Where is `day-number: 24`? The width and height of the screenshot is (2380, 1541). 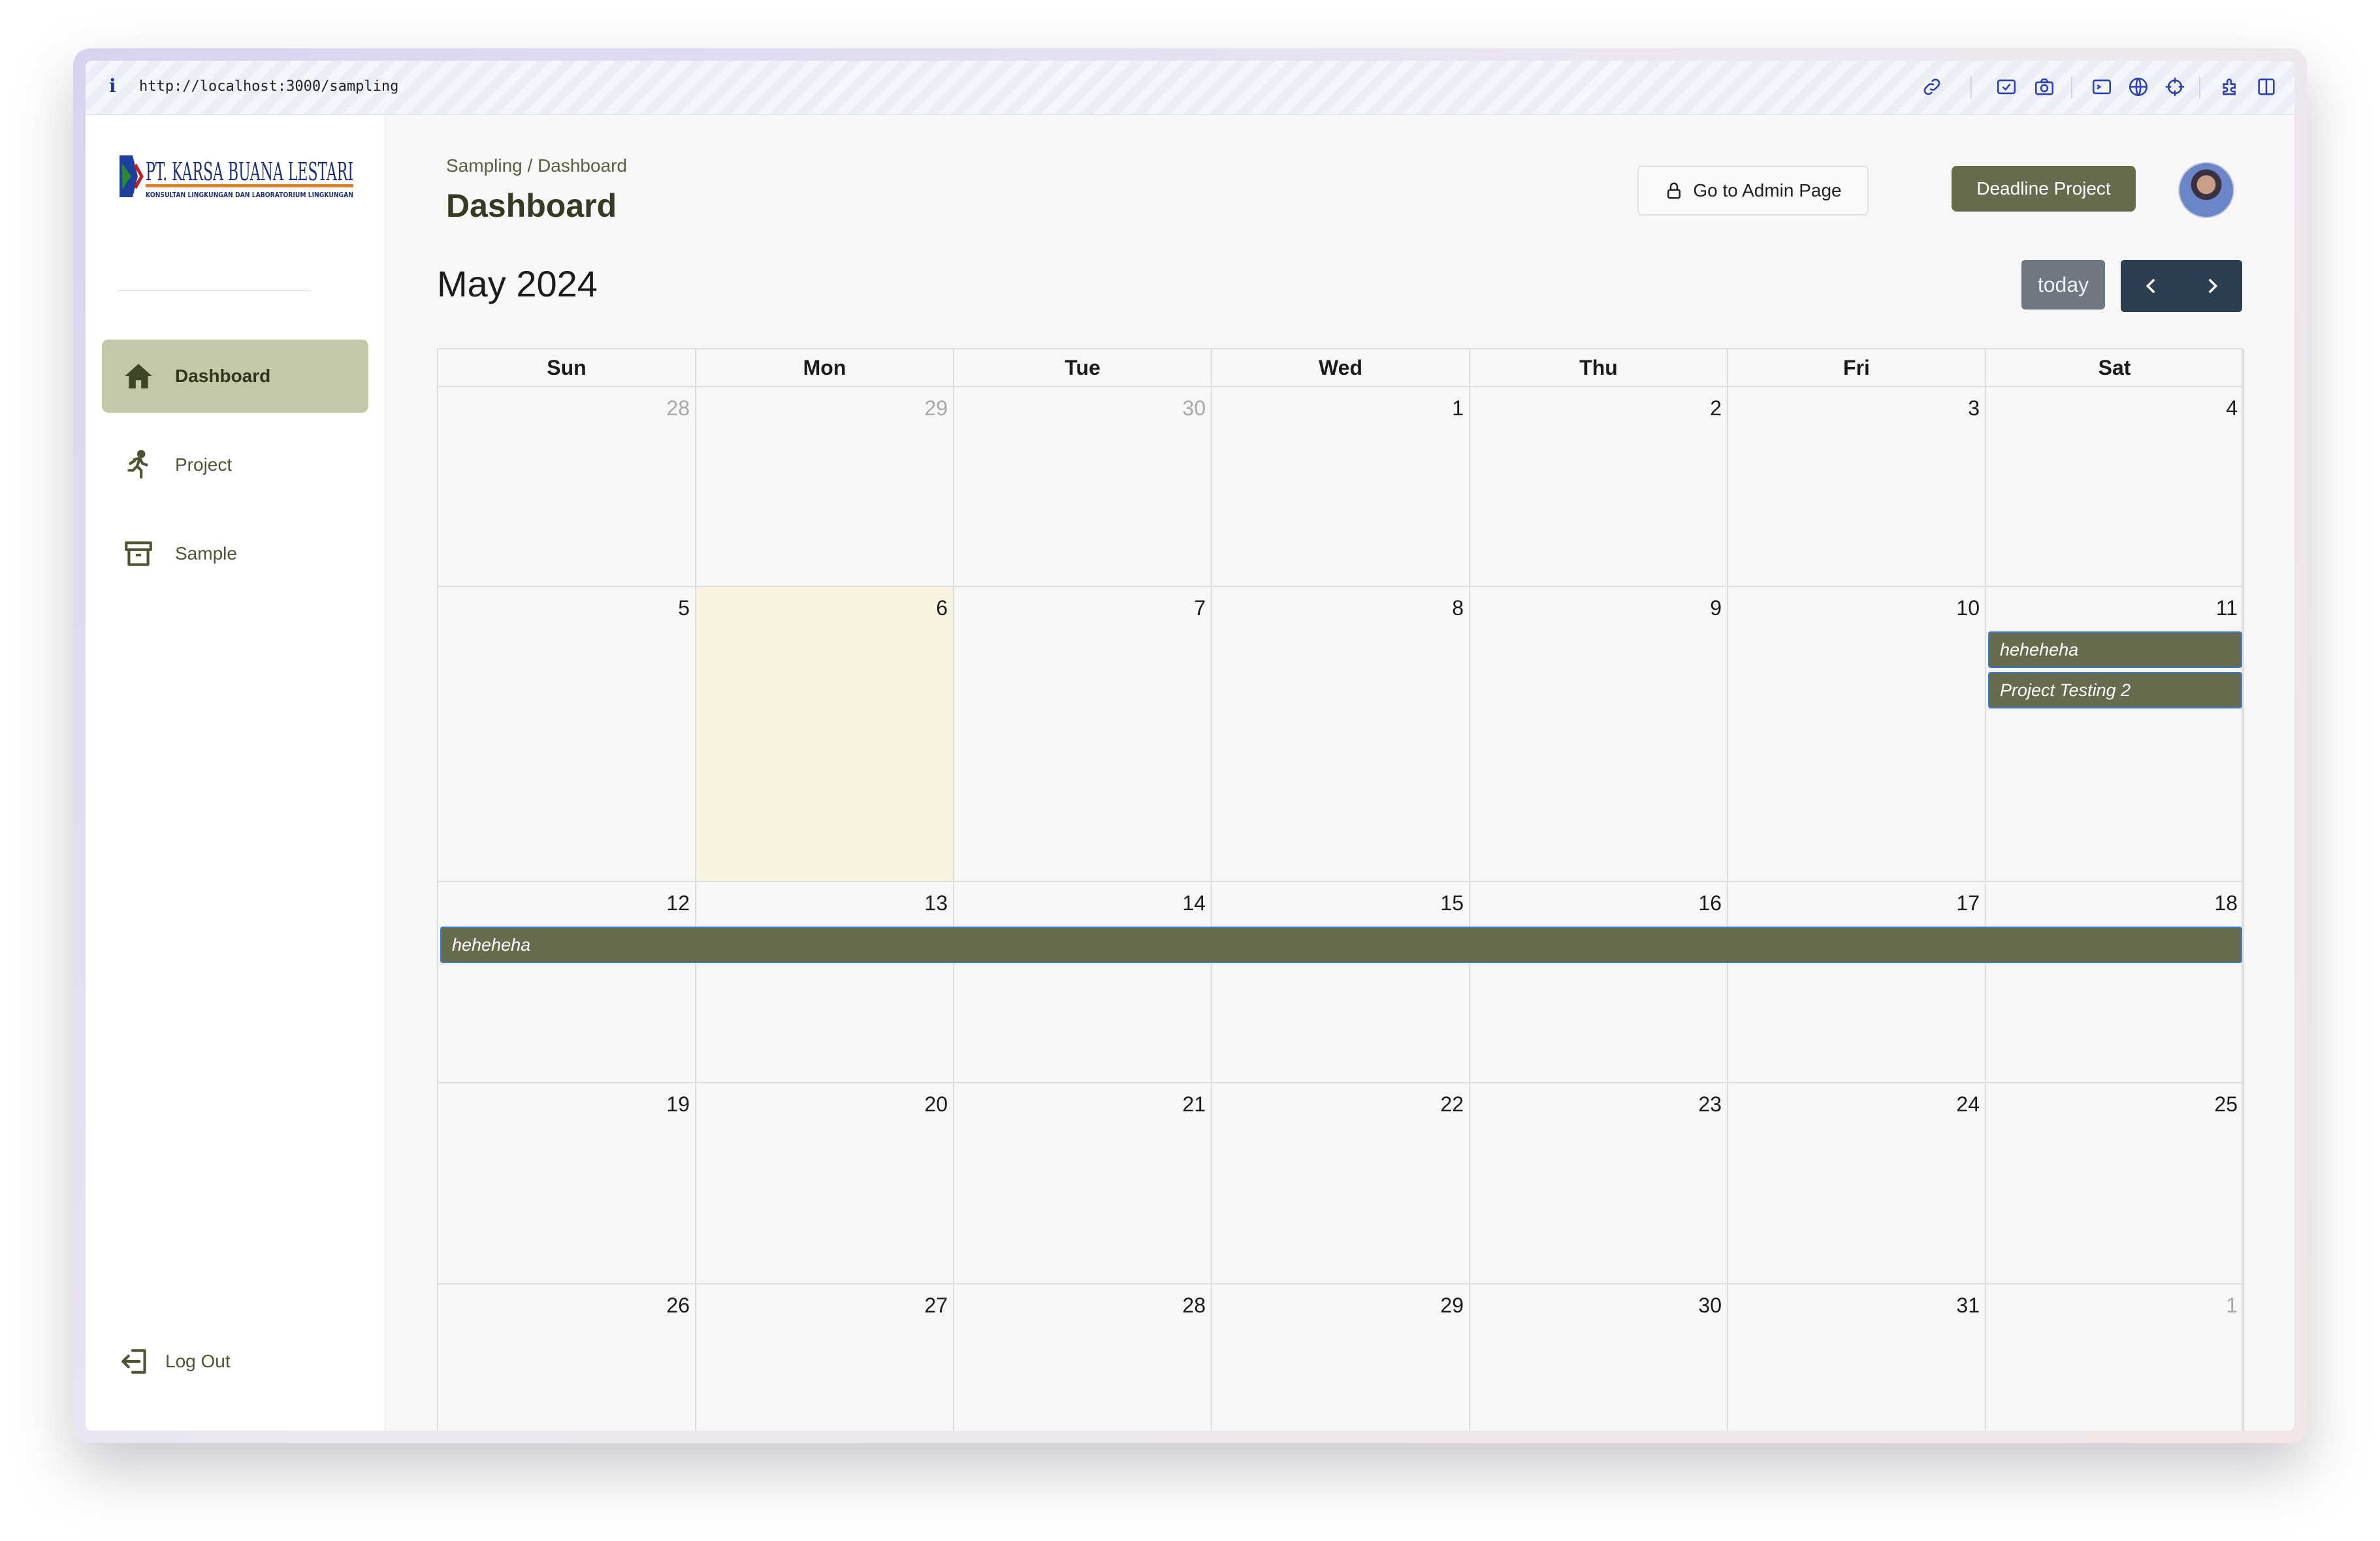
day-number: 24 is located at coordinates (1968, 1104).